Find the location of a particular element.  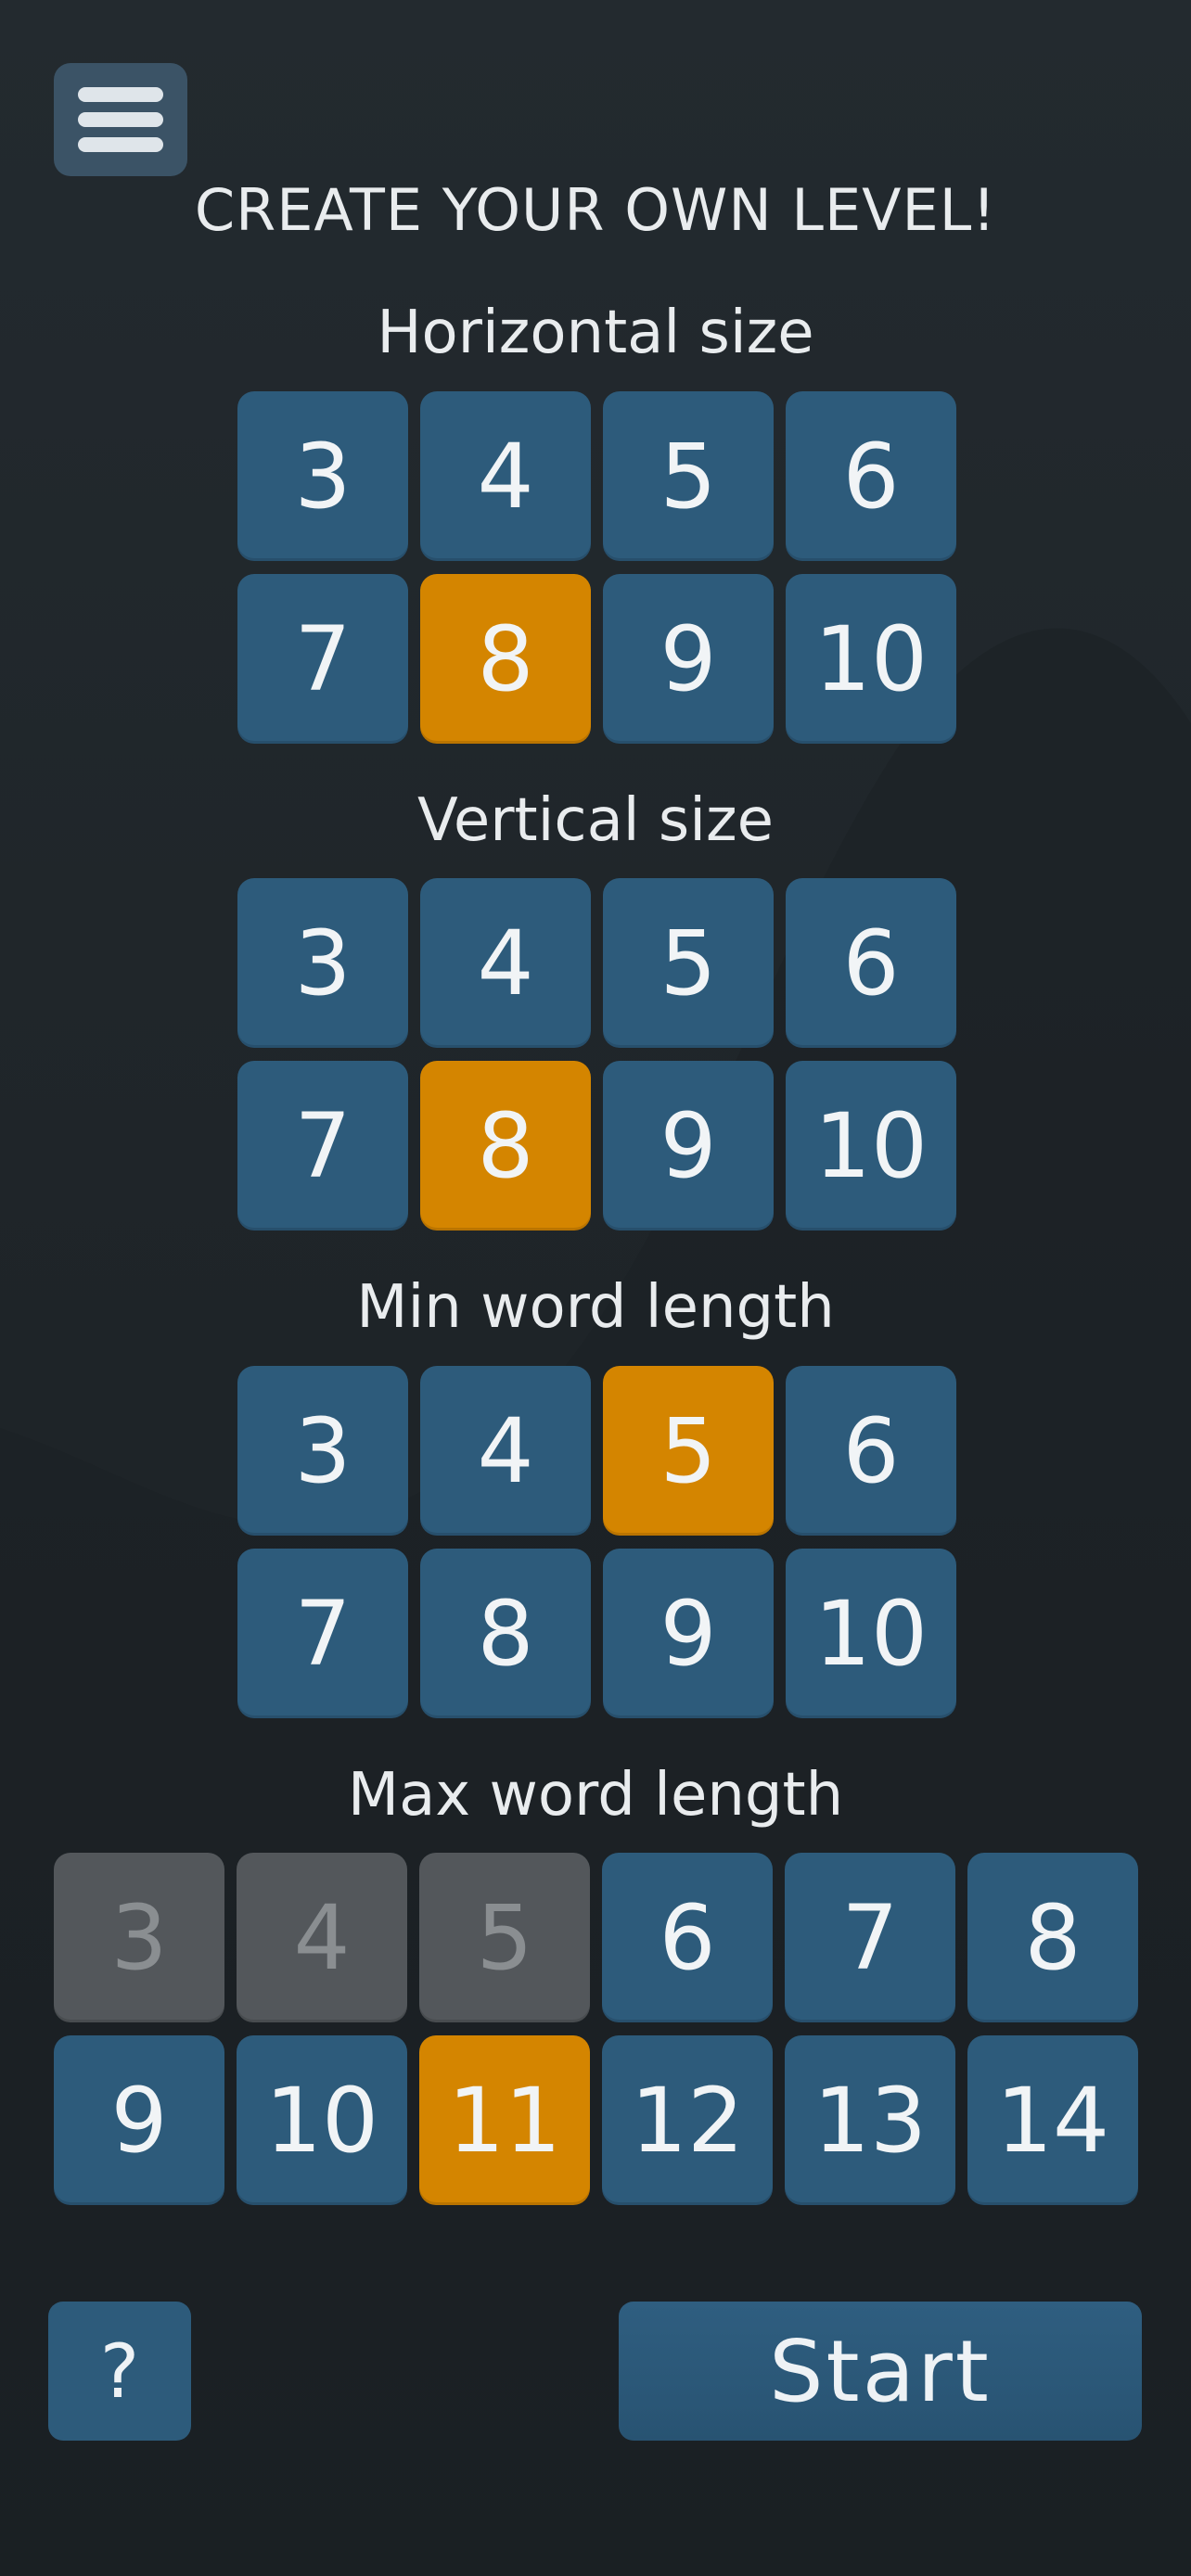

min-word-length-grid: 3 4 5 6 7 8 9 10 is located at coordinates (597, 1542).